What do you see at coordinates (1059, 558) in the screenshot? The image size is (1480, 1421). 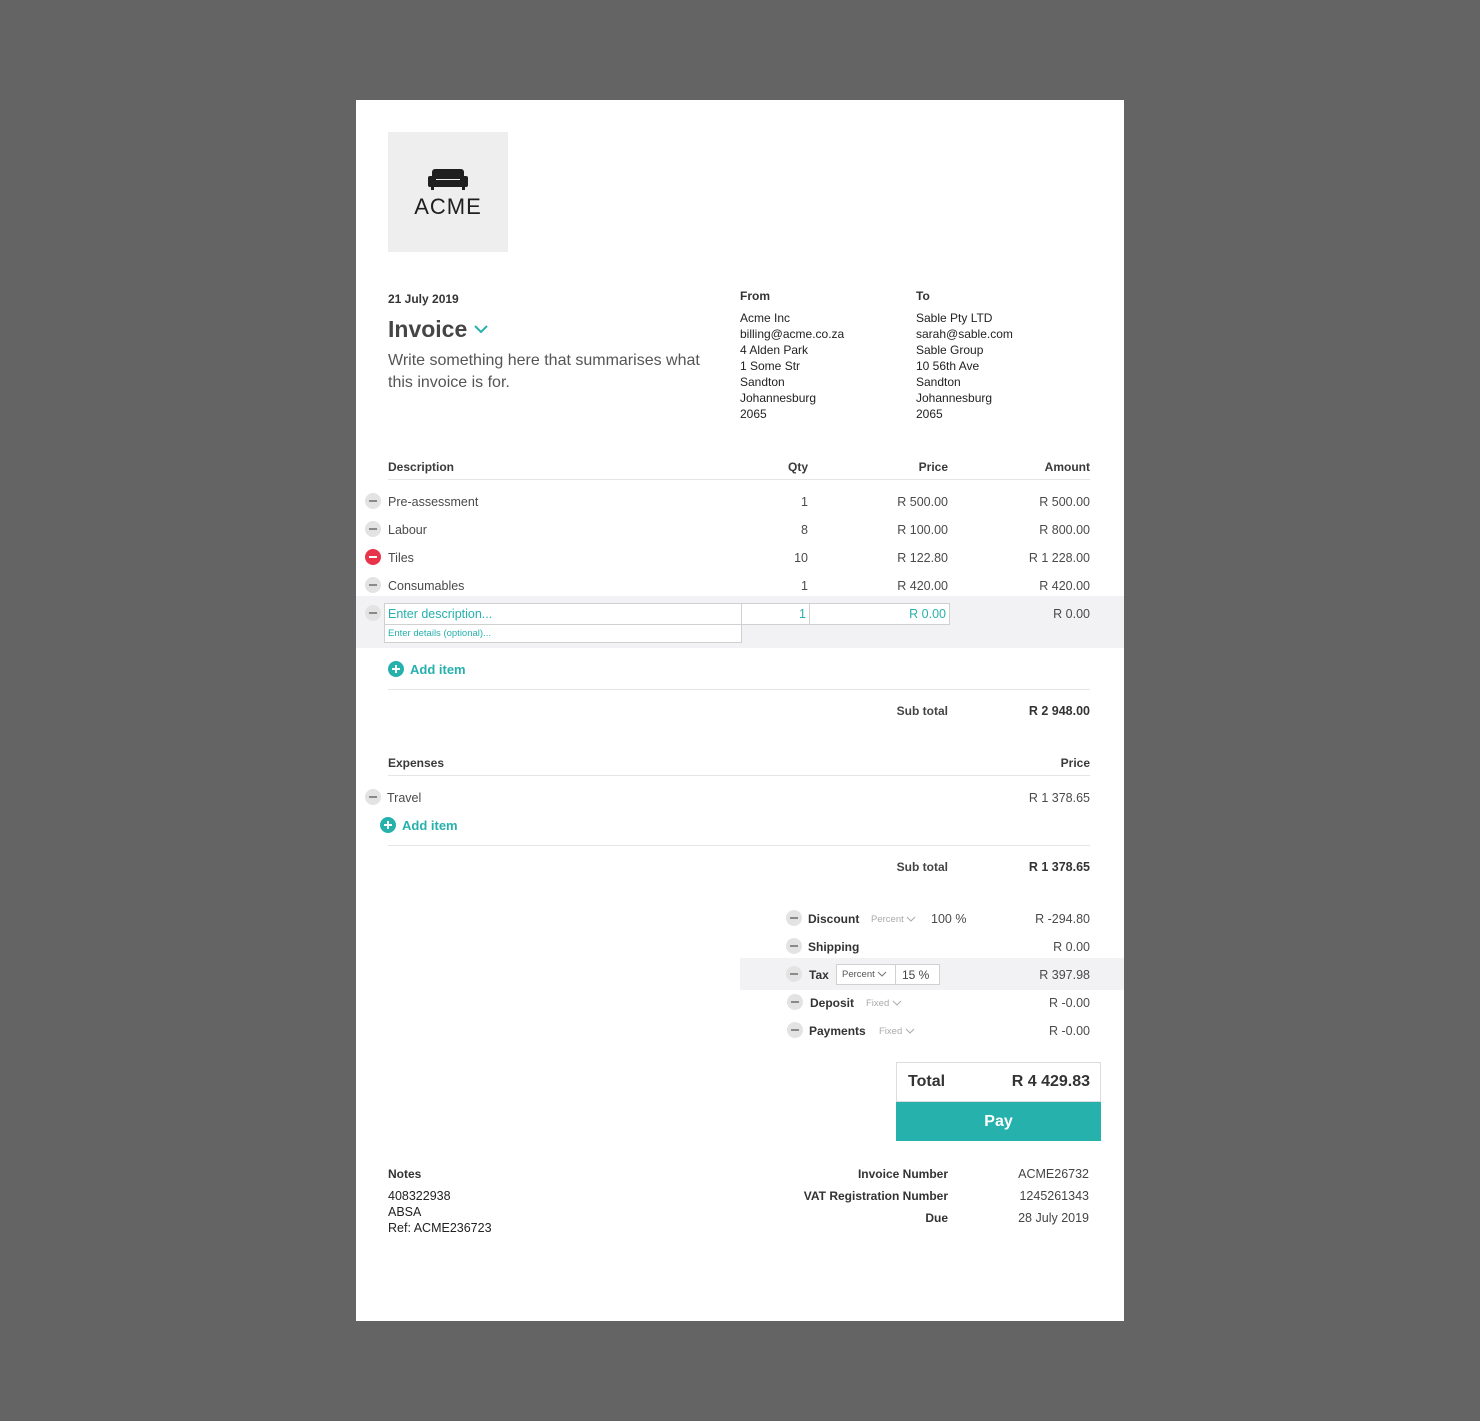 I see `item-amount: R 1 228.00` at bounding box center [1059, 558].